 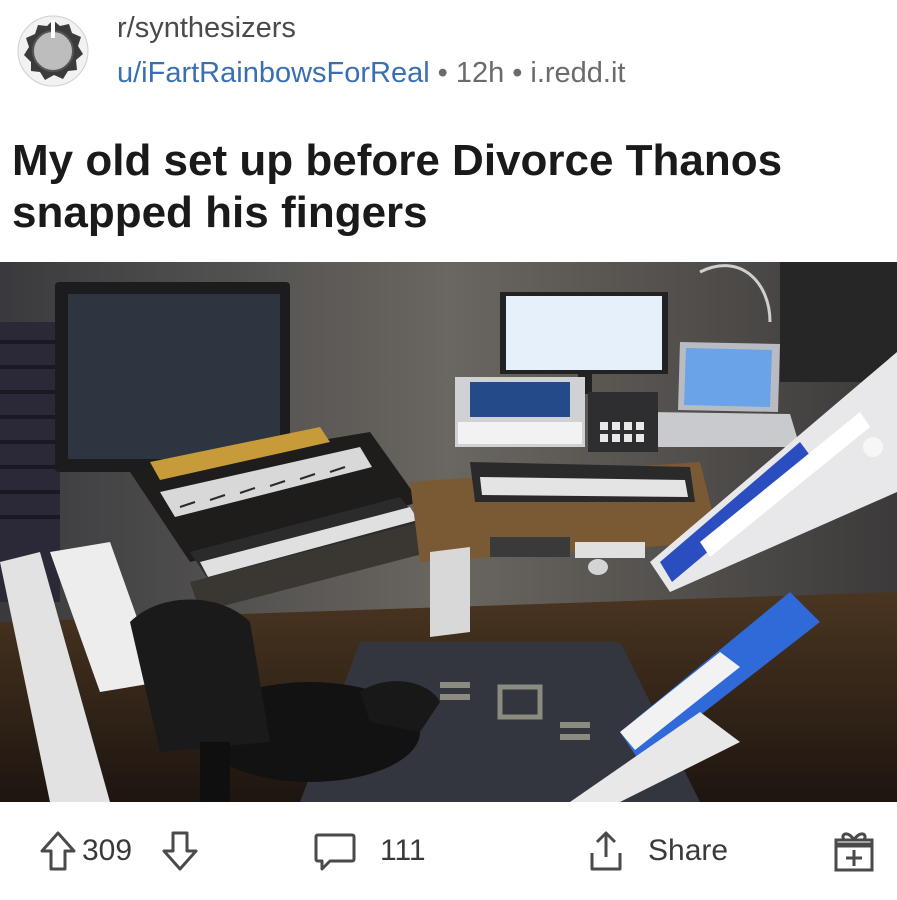 I want to click on upvote-button, so click(x=58, y=851).